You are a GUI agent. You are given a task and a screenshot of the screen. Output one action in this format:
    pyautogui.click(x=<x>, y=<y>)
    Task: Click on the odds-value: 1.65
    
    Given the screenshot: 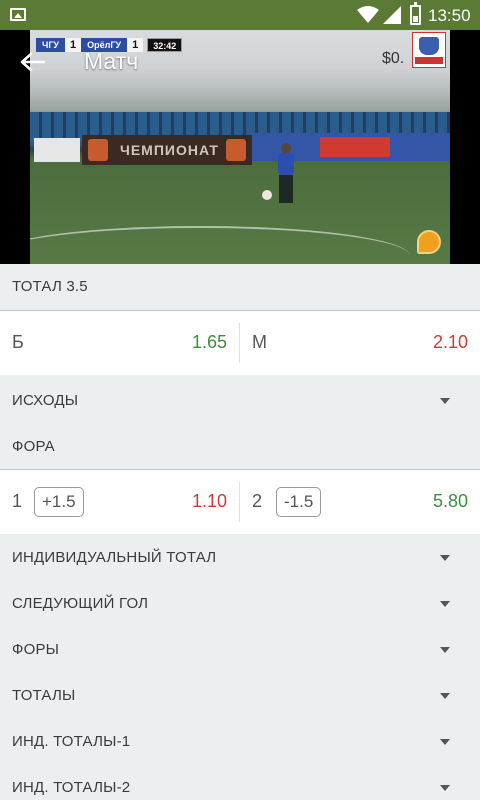 What is the action you would take?
    pyautogui.click(x=209, y=342)
    